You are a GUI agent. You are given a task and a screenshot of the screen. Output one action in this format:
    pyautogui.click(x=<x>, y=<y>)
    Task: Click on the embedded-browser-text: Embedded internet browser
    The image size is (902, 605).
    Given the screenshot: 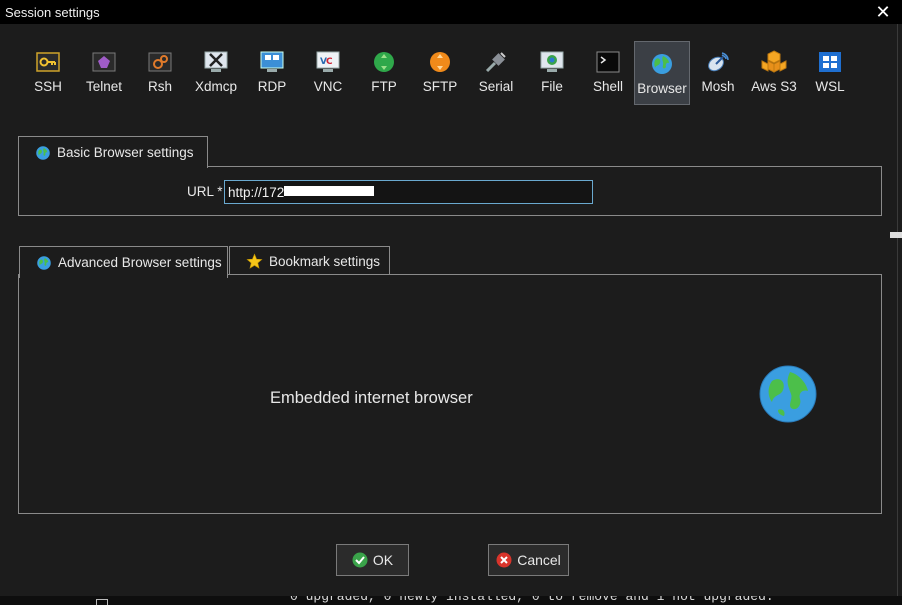 What is the action you would take?
    pyautogui.click(x=371, y=398)
    